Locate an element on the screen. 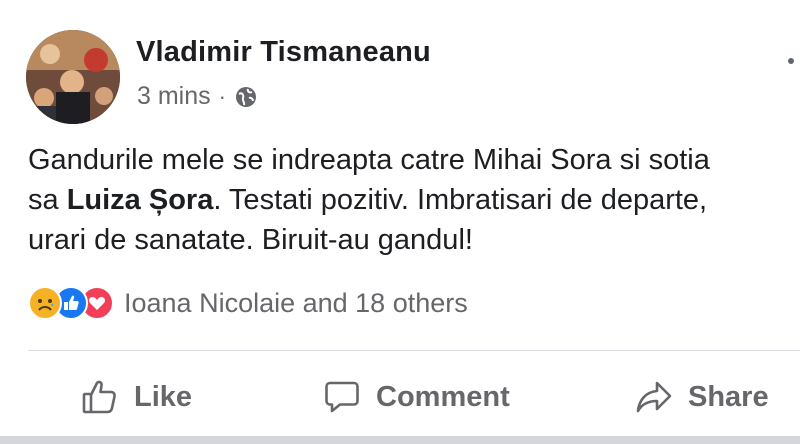 Image resolution: width=800 pixels, height=444 pixels. share-button: Share is located at coordinates (701, 397).